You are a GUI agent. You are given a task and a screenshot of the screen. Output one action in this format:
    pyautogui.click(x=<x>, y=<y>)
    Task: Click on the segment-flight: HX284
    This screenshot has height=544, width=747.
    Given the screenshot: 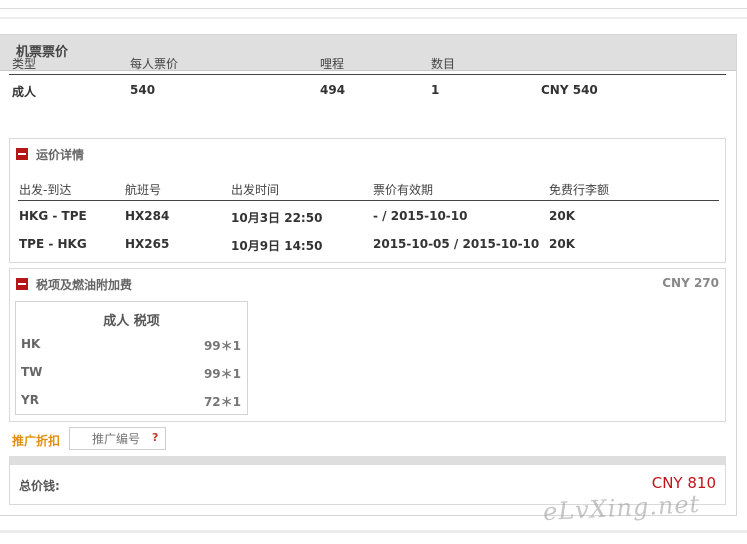 What is the action you would take?
    pyautogui.click(x=147, y=216)
    